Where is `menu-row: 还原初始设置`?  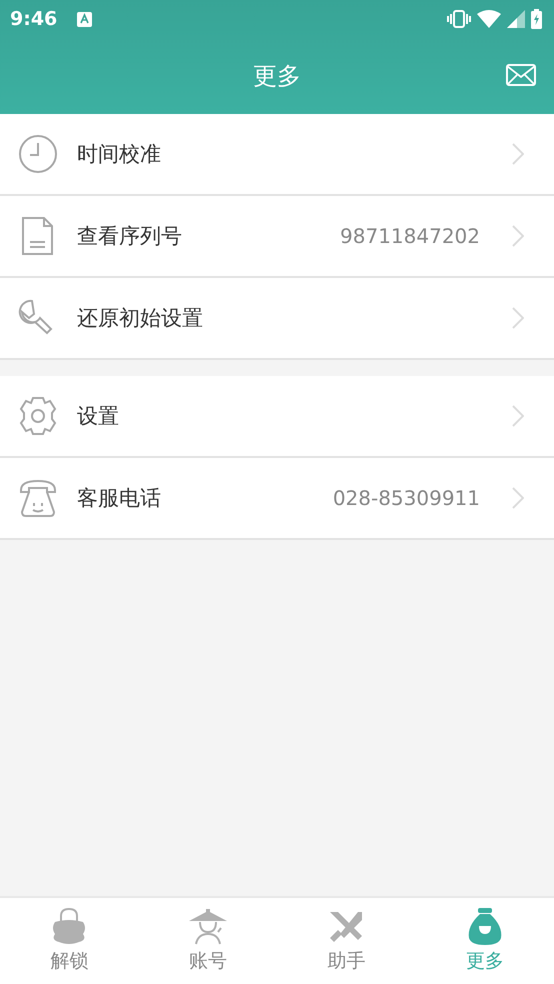 menu-row: 还原初始设置 is located at coordinates (277, 319).